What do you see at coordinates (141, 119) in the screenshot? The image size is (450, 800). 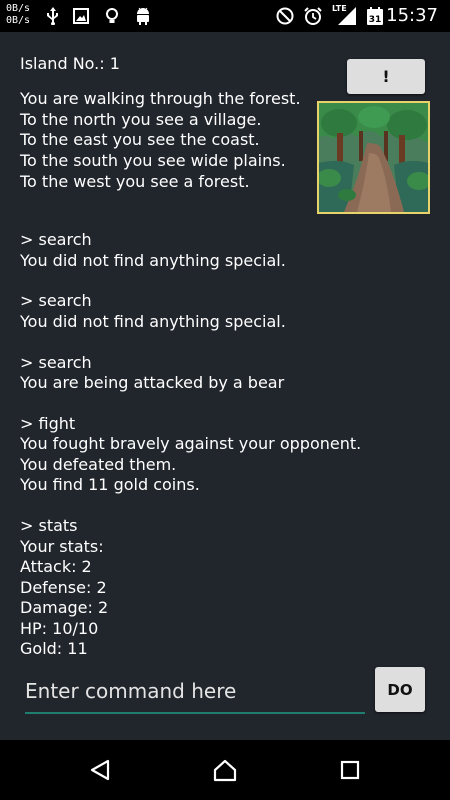 I see `location-line: To the north you see a village.` at bounding box center [141, 119].